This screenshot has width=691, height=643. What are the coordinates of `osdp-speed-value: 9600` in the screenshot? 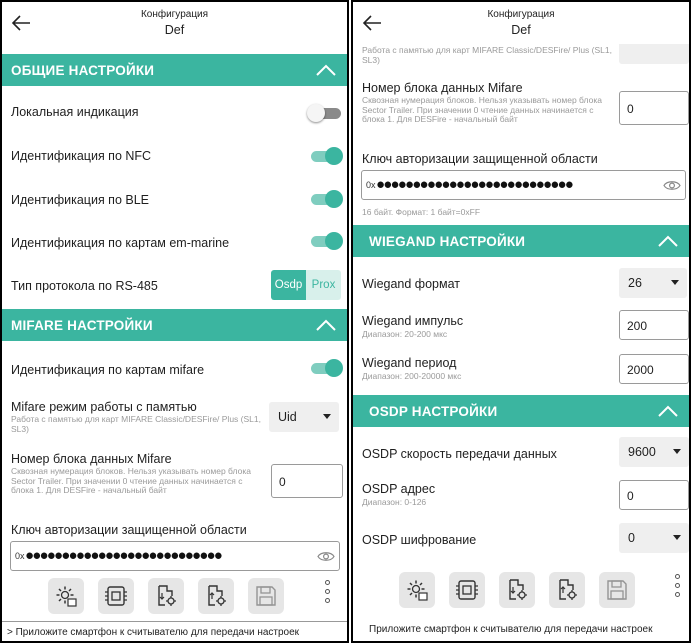 It's located at (642, 452).